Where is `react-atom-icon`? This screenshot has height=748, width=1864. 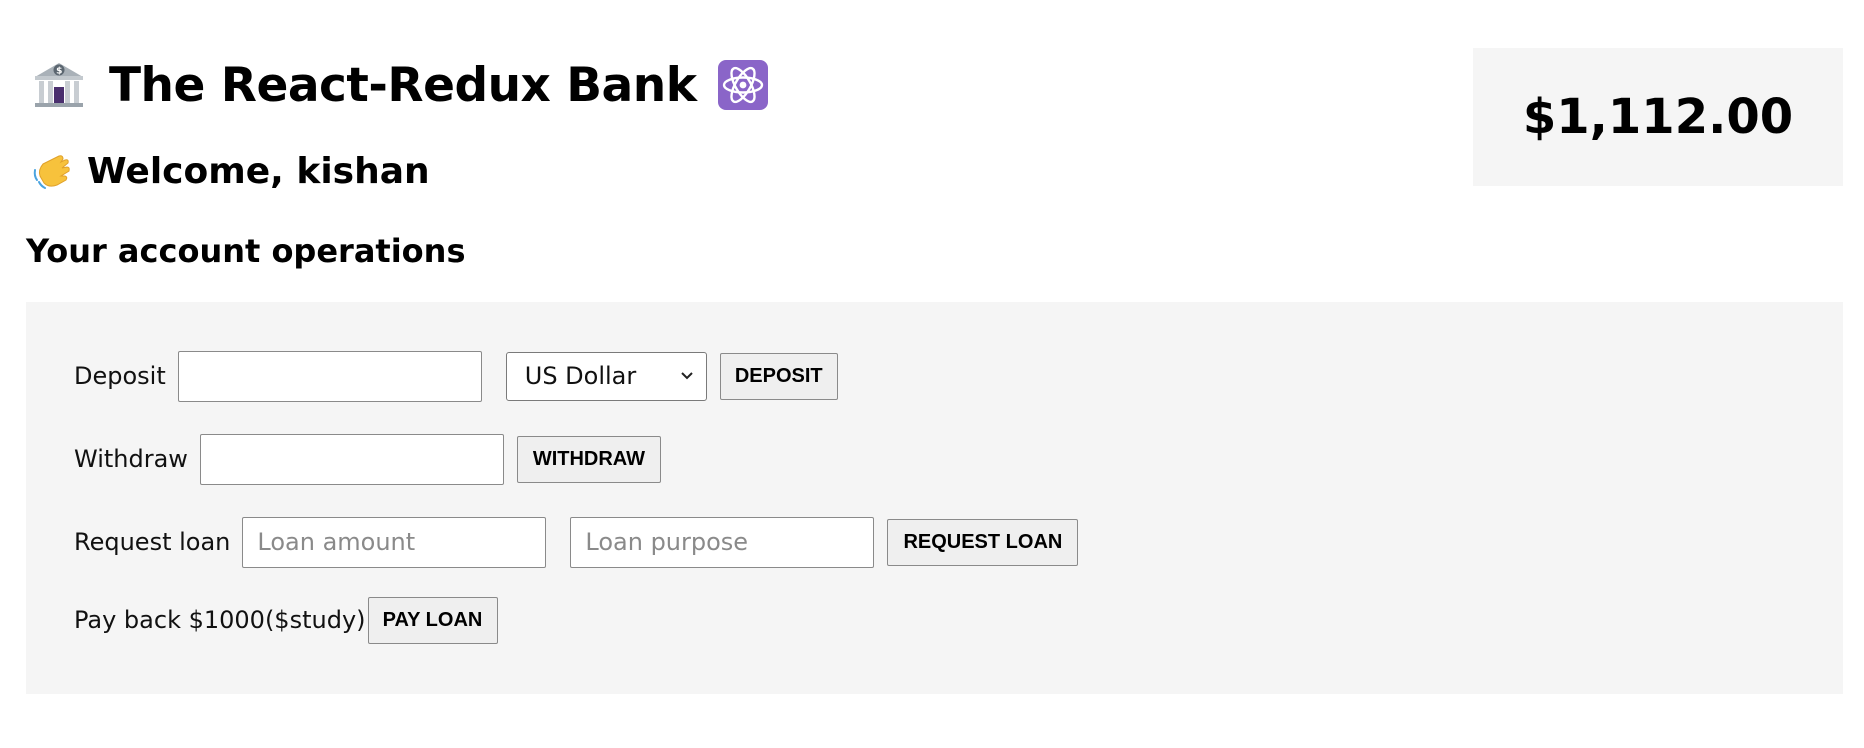 react-atom-icon is located at coordinates (743, 85).